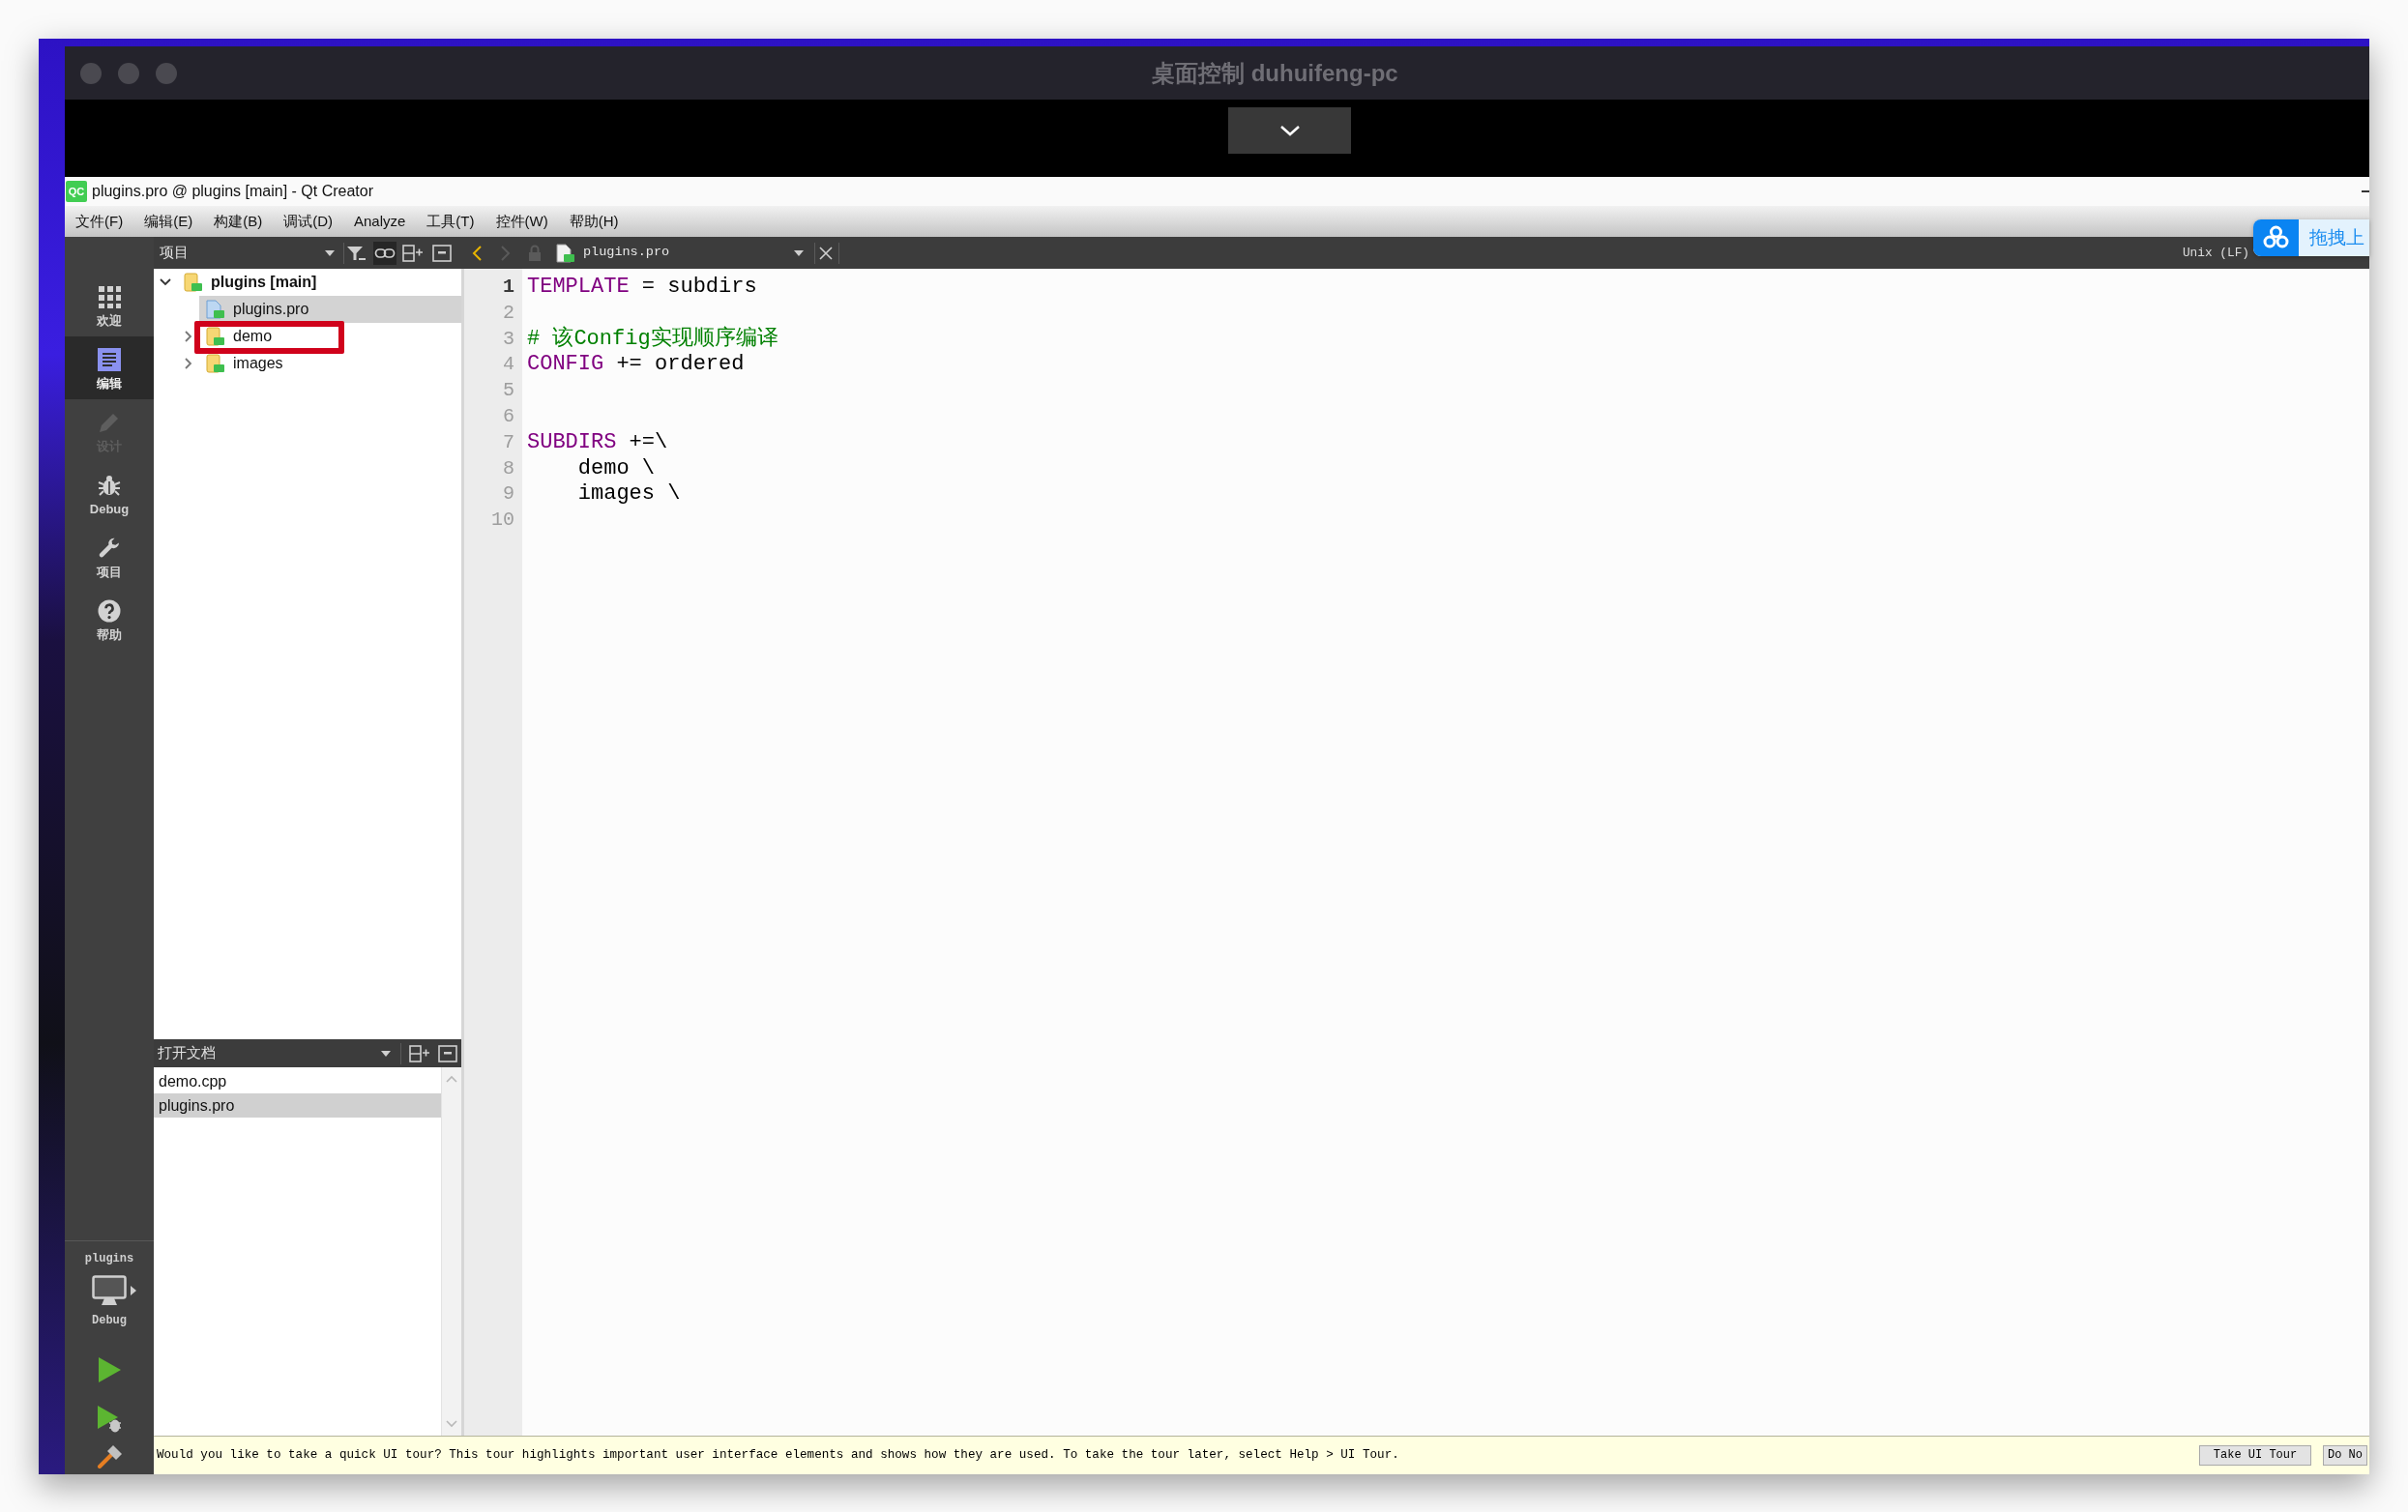  Describe the element at coordinates (109, 1320) in the screenshot. I see `build-config-label: Debug` at that location.